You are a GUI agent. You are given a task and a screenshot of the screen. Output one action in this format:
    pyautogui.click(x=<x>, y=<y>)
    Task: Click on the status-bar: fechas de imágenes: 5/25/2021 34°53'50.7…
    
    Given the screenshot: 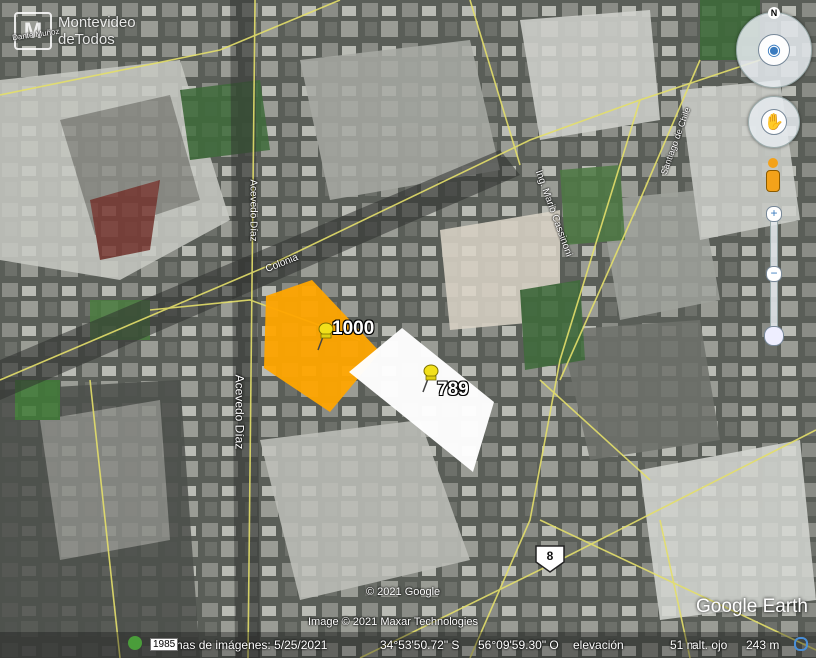 What is the action you would take?
    pyautogui.click(x=408, y=645)
    